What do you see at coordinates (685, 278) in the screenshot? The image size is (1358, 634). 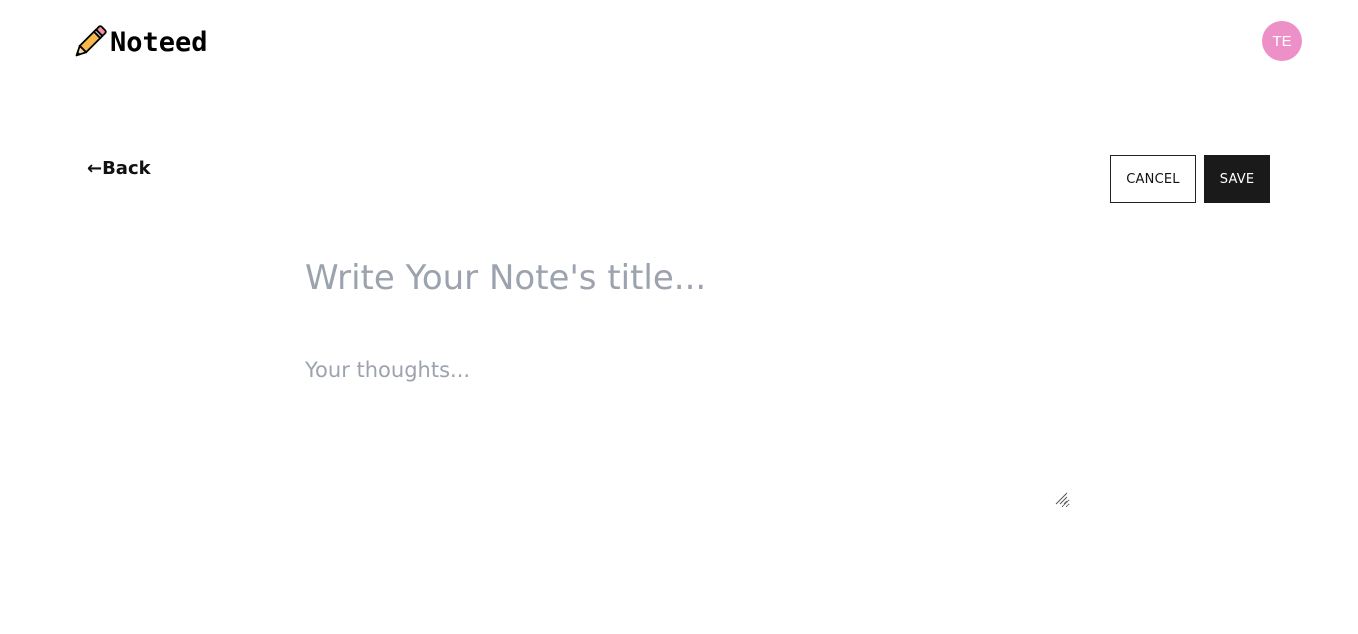 I see `note-title-input` at bounding box center [685, 278].